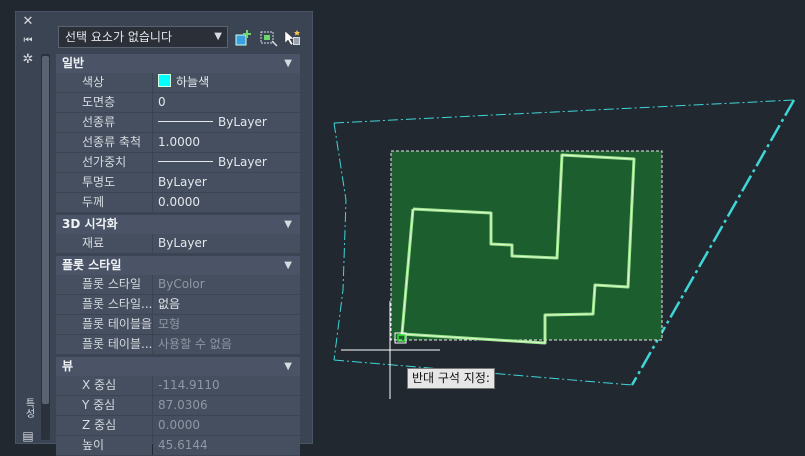 Image resolution: width=805 pixels, height=456 pixels. I want to click on property-row: 플롯 테이블... 사용할 수 없음, so click(178, 345).